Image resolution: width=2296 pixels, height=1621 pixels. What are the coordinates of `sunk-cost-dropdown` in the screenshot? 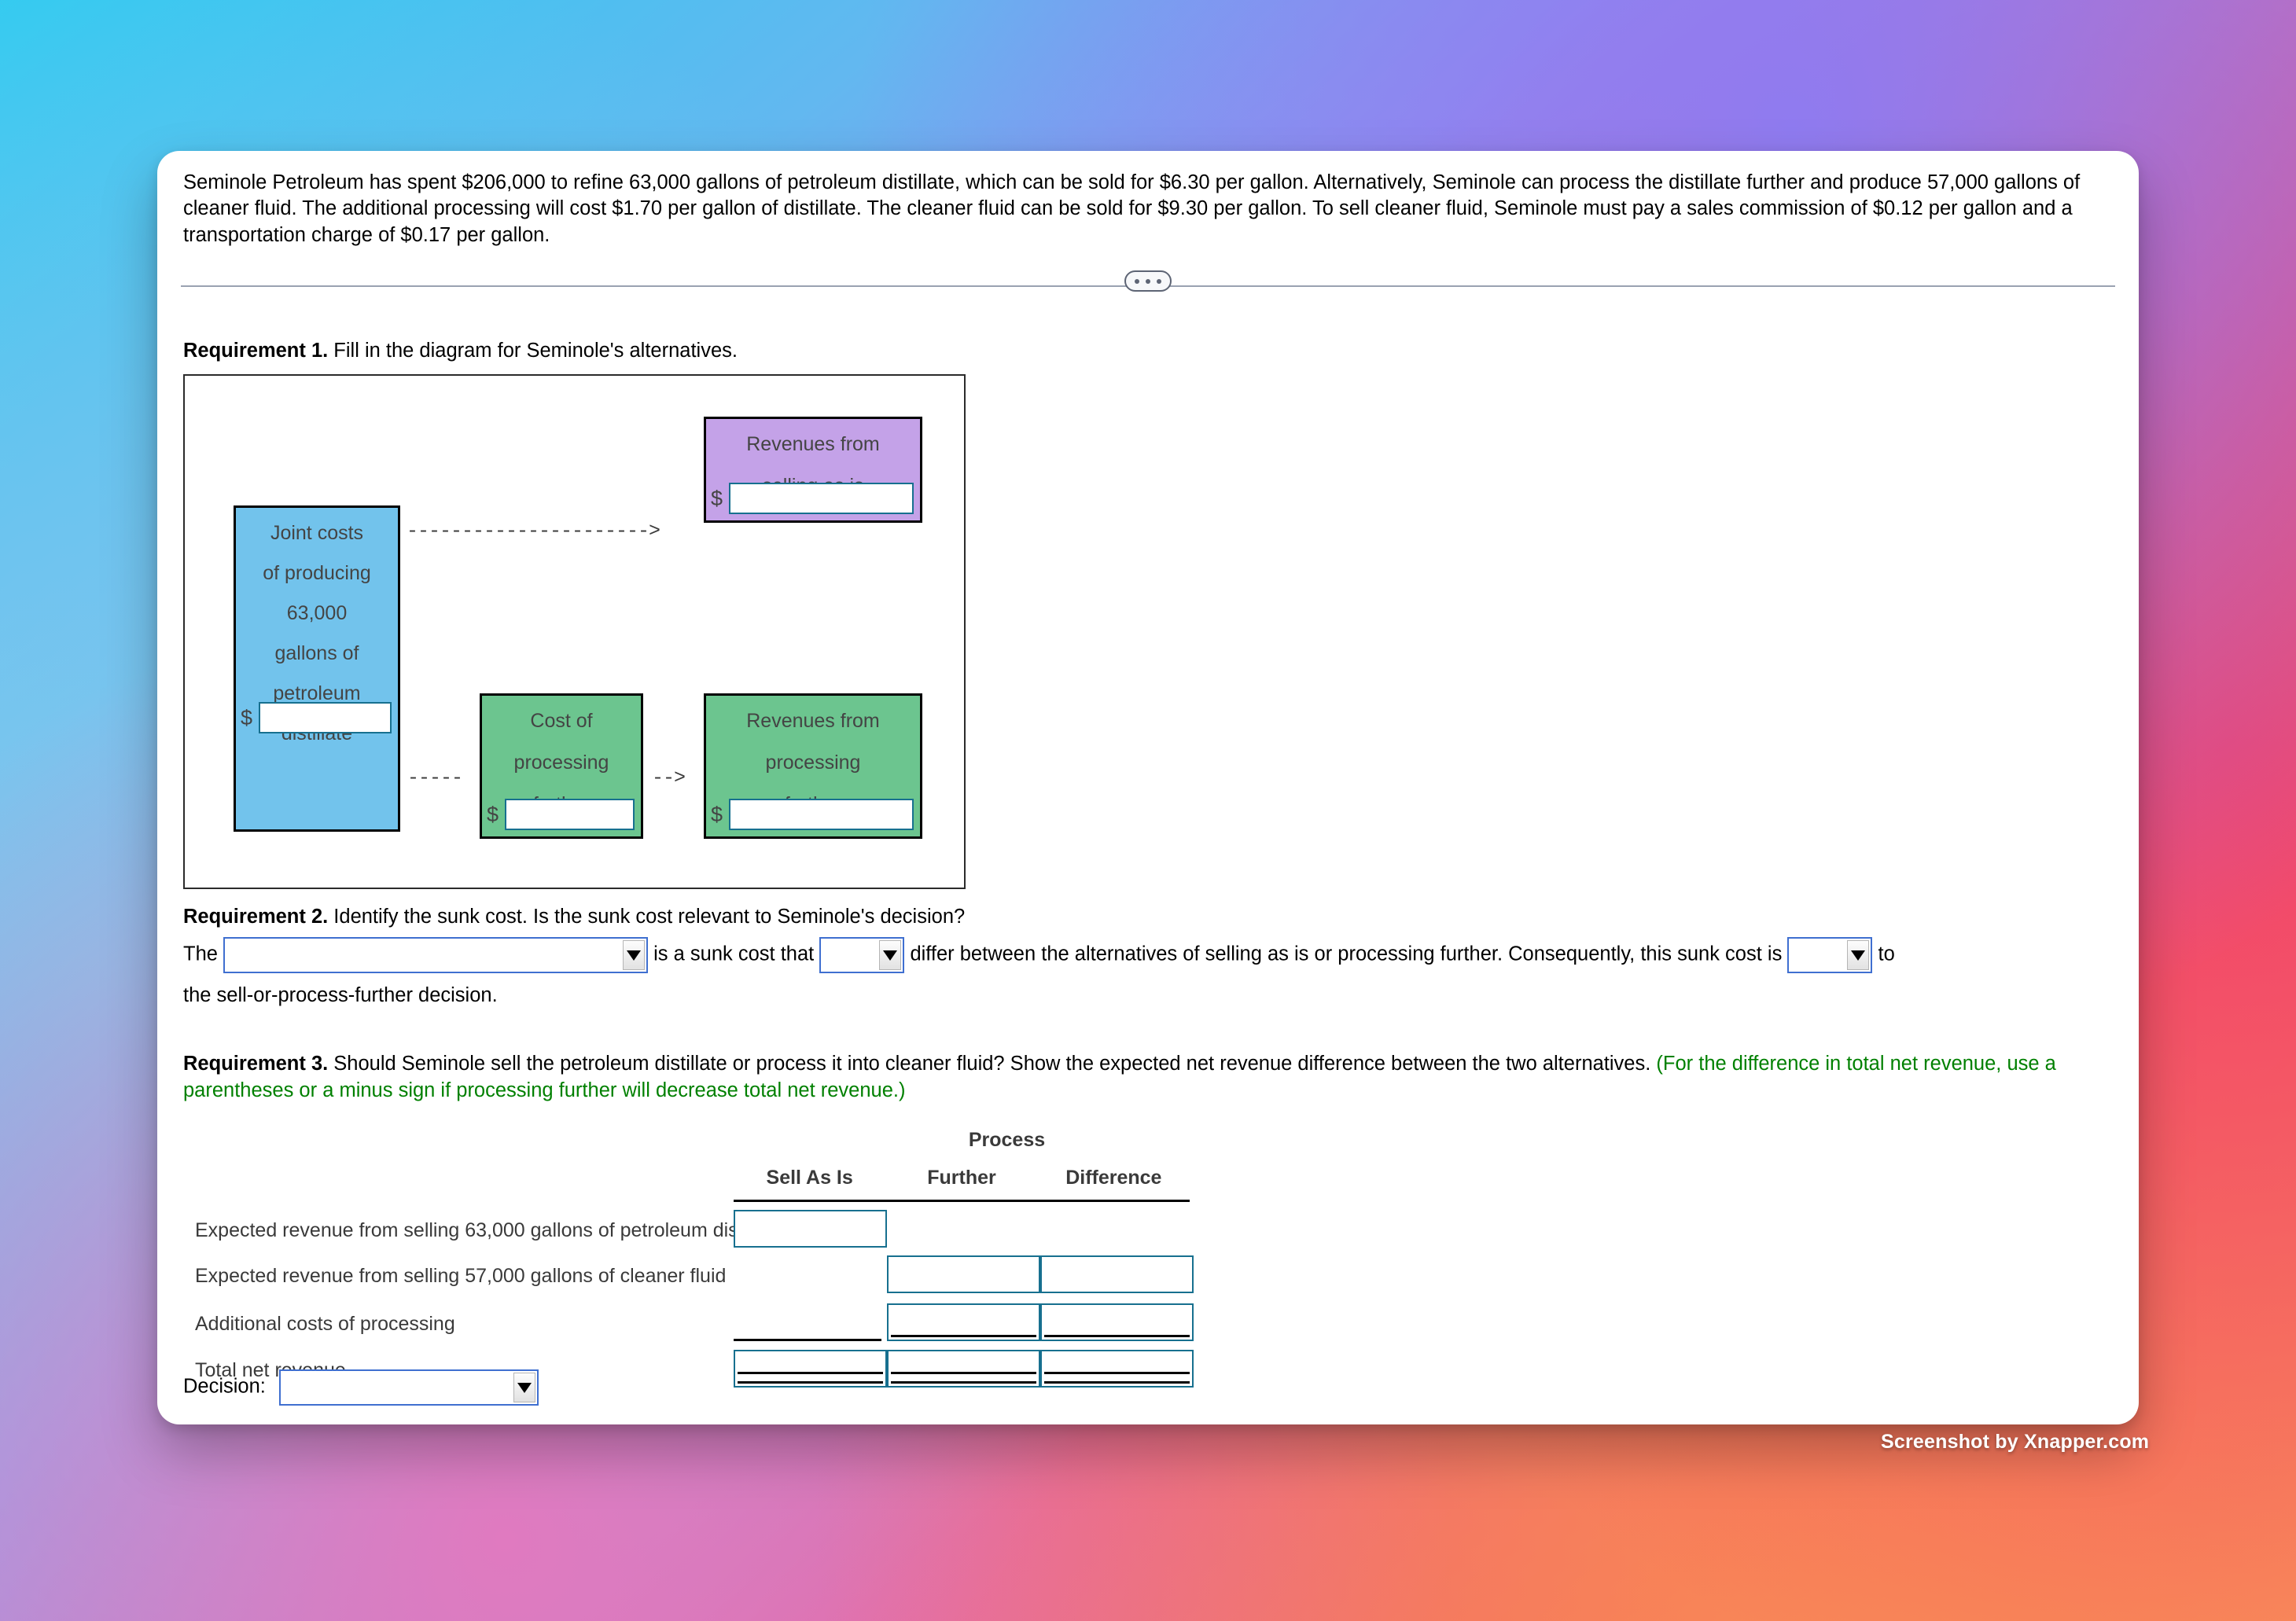 It's located at (436, 955).